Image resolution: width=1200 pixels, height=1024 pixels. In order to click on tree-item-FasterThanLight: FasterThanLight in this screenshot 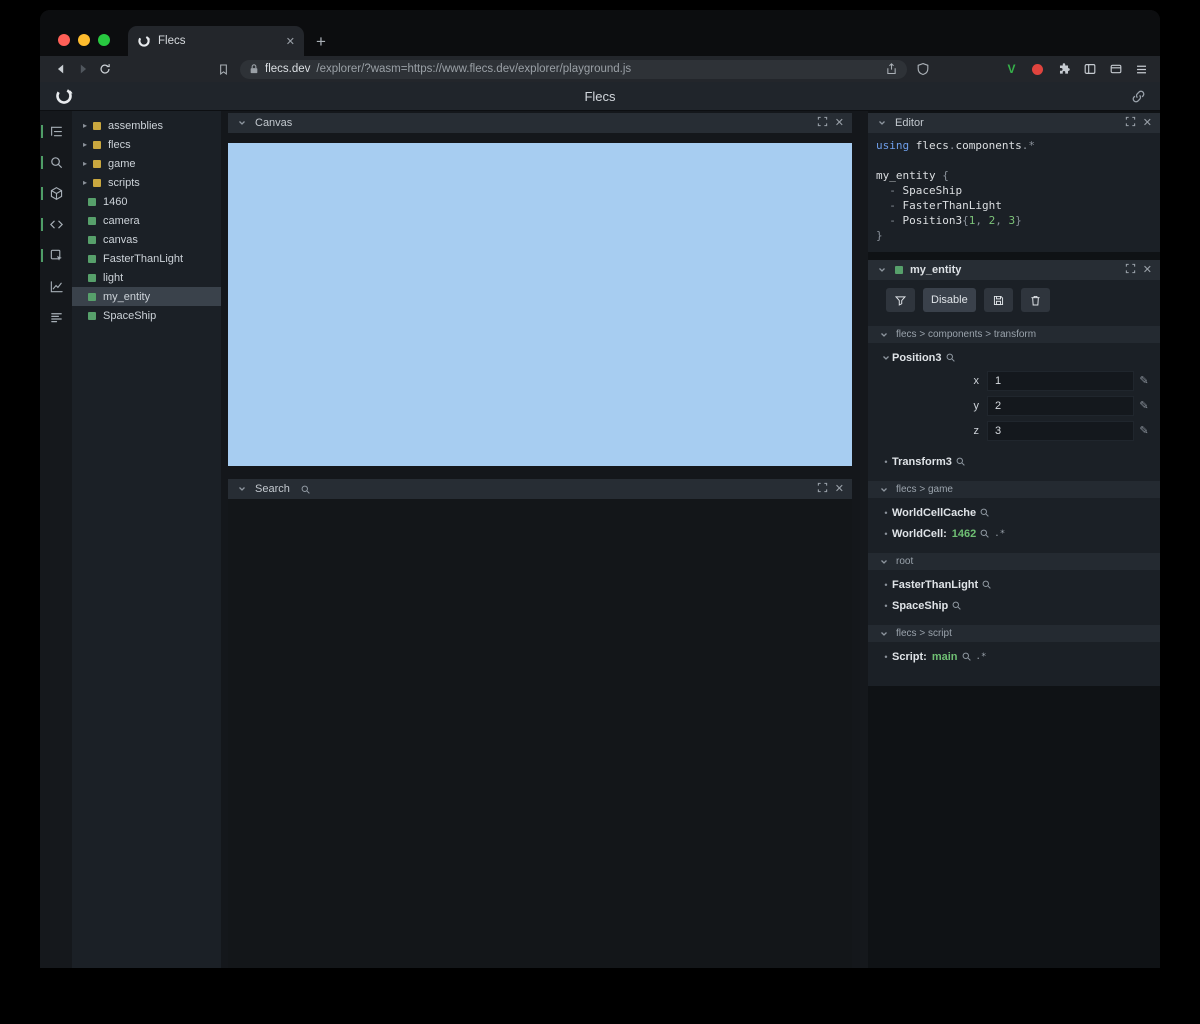, I will do `click(146, 258)`.